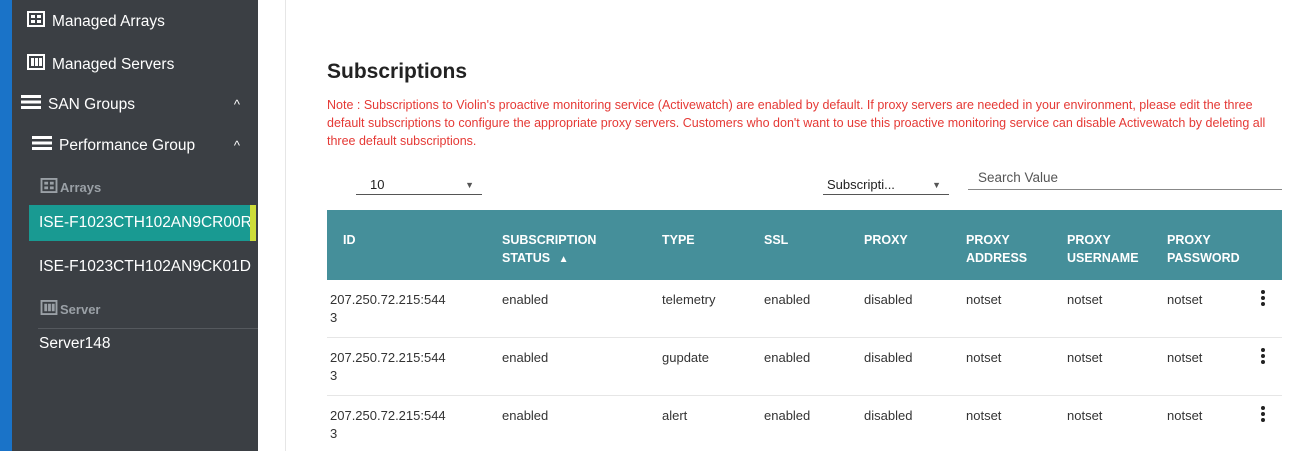 The width and height of the screenshot is (1289, 451). I want to click on server-item: Server148, so click(148, 344).